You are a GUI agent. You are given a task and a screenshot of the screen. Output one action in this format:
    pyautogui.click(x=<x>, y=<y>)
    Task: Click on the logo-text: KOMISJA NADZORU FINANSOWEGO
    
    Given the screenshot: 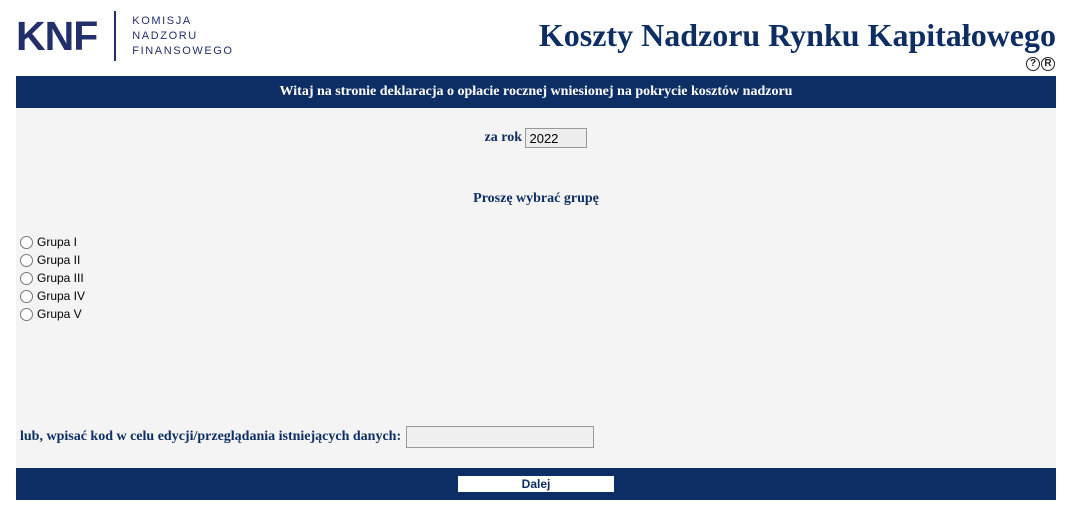 What is the action you would take?
    pyautogui.click(x=182, y=36)
    